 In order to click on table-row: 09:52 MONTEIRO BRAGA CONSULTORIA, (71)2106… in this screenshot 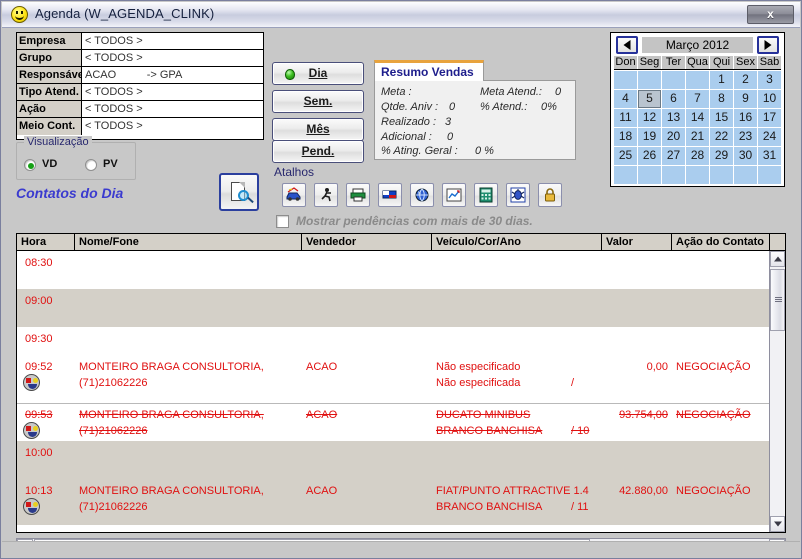, I will do `click(393, 379)`.